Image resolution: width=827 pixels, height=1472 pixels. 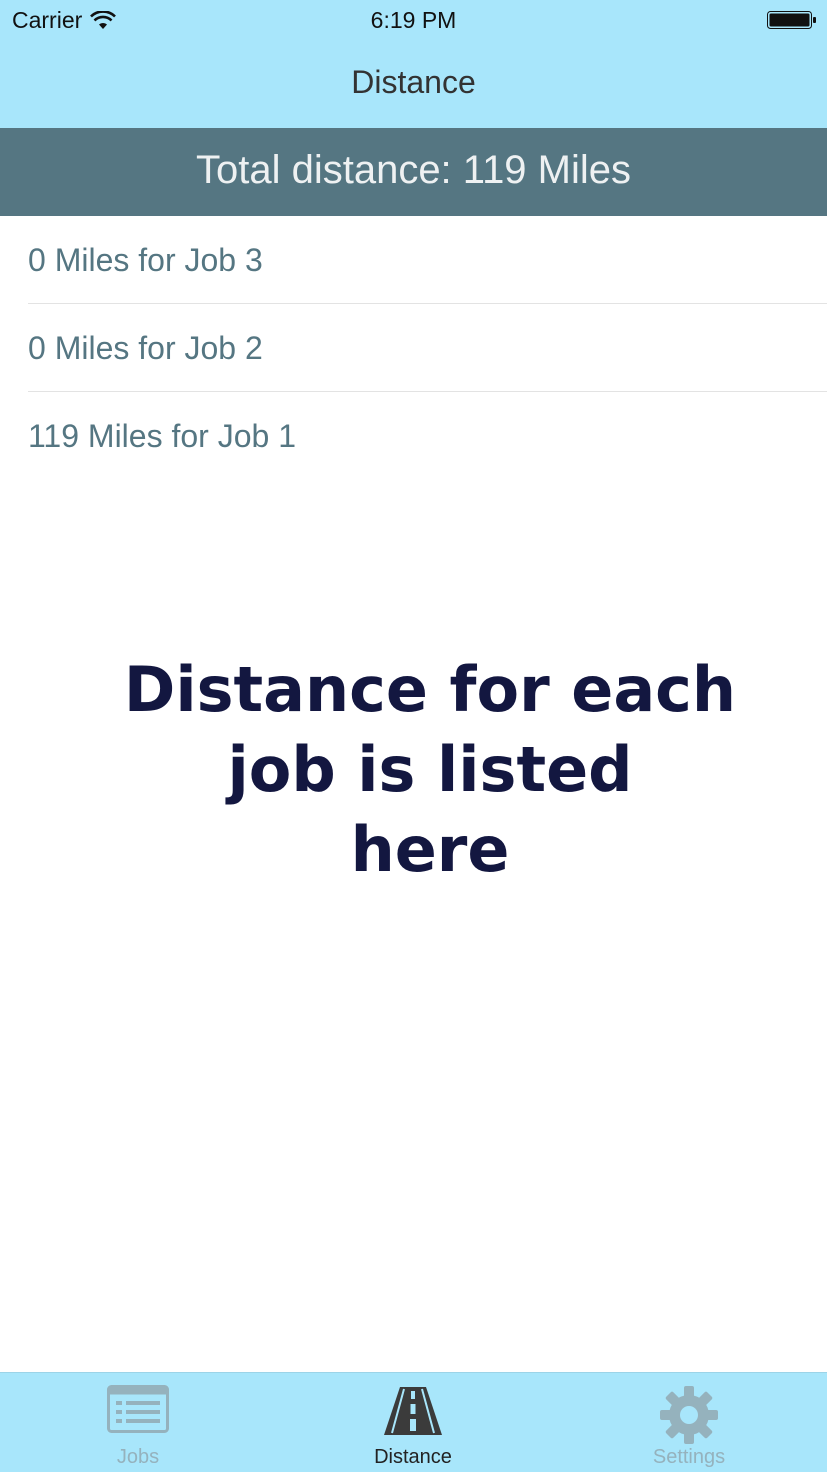 I want to click on tab-label: Settings, so click(x=689, y=1457).